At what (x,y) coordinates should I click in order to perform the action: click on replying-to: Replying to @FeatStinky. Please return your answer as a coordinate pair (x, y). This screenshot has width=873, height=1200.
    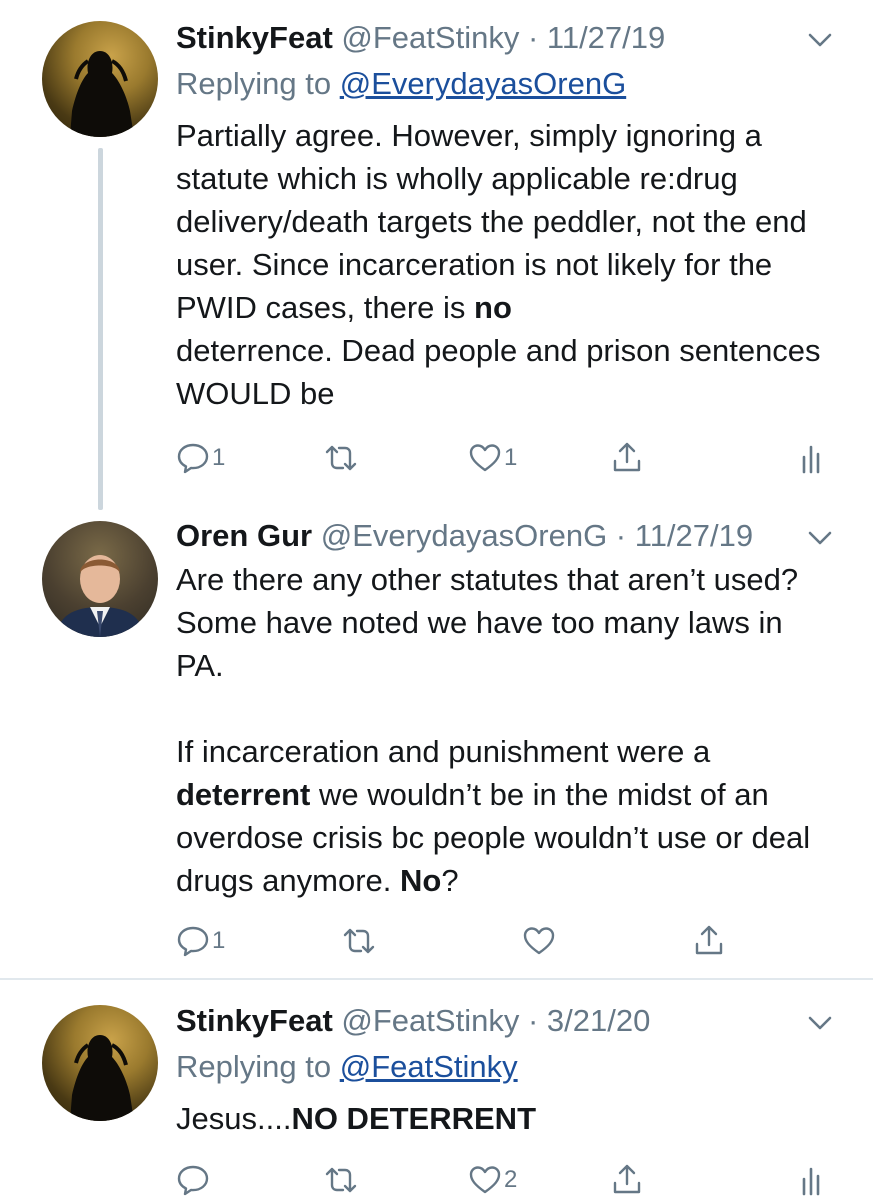
    Looking at the image, I should click on (504, 1067).